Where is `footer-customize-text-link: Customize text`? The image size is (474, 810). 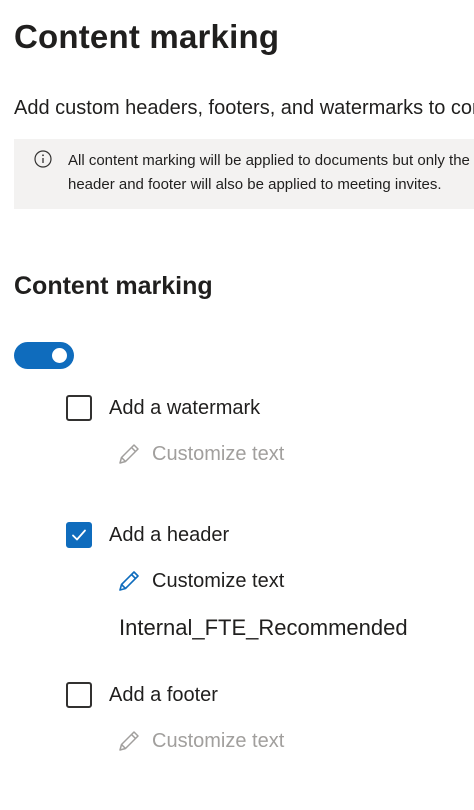
footer-customize-text-link: Customize text is located at coordinates (200, 741).